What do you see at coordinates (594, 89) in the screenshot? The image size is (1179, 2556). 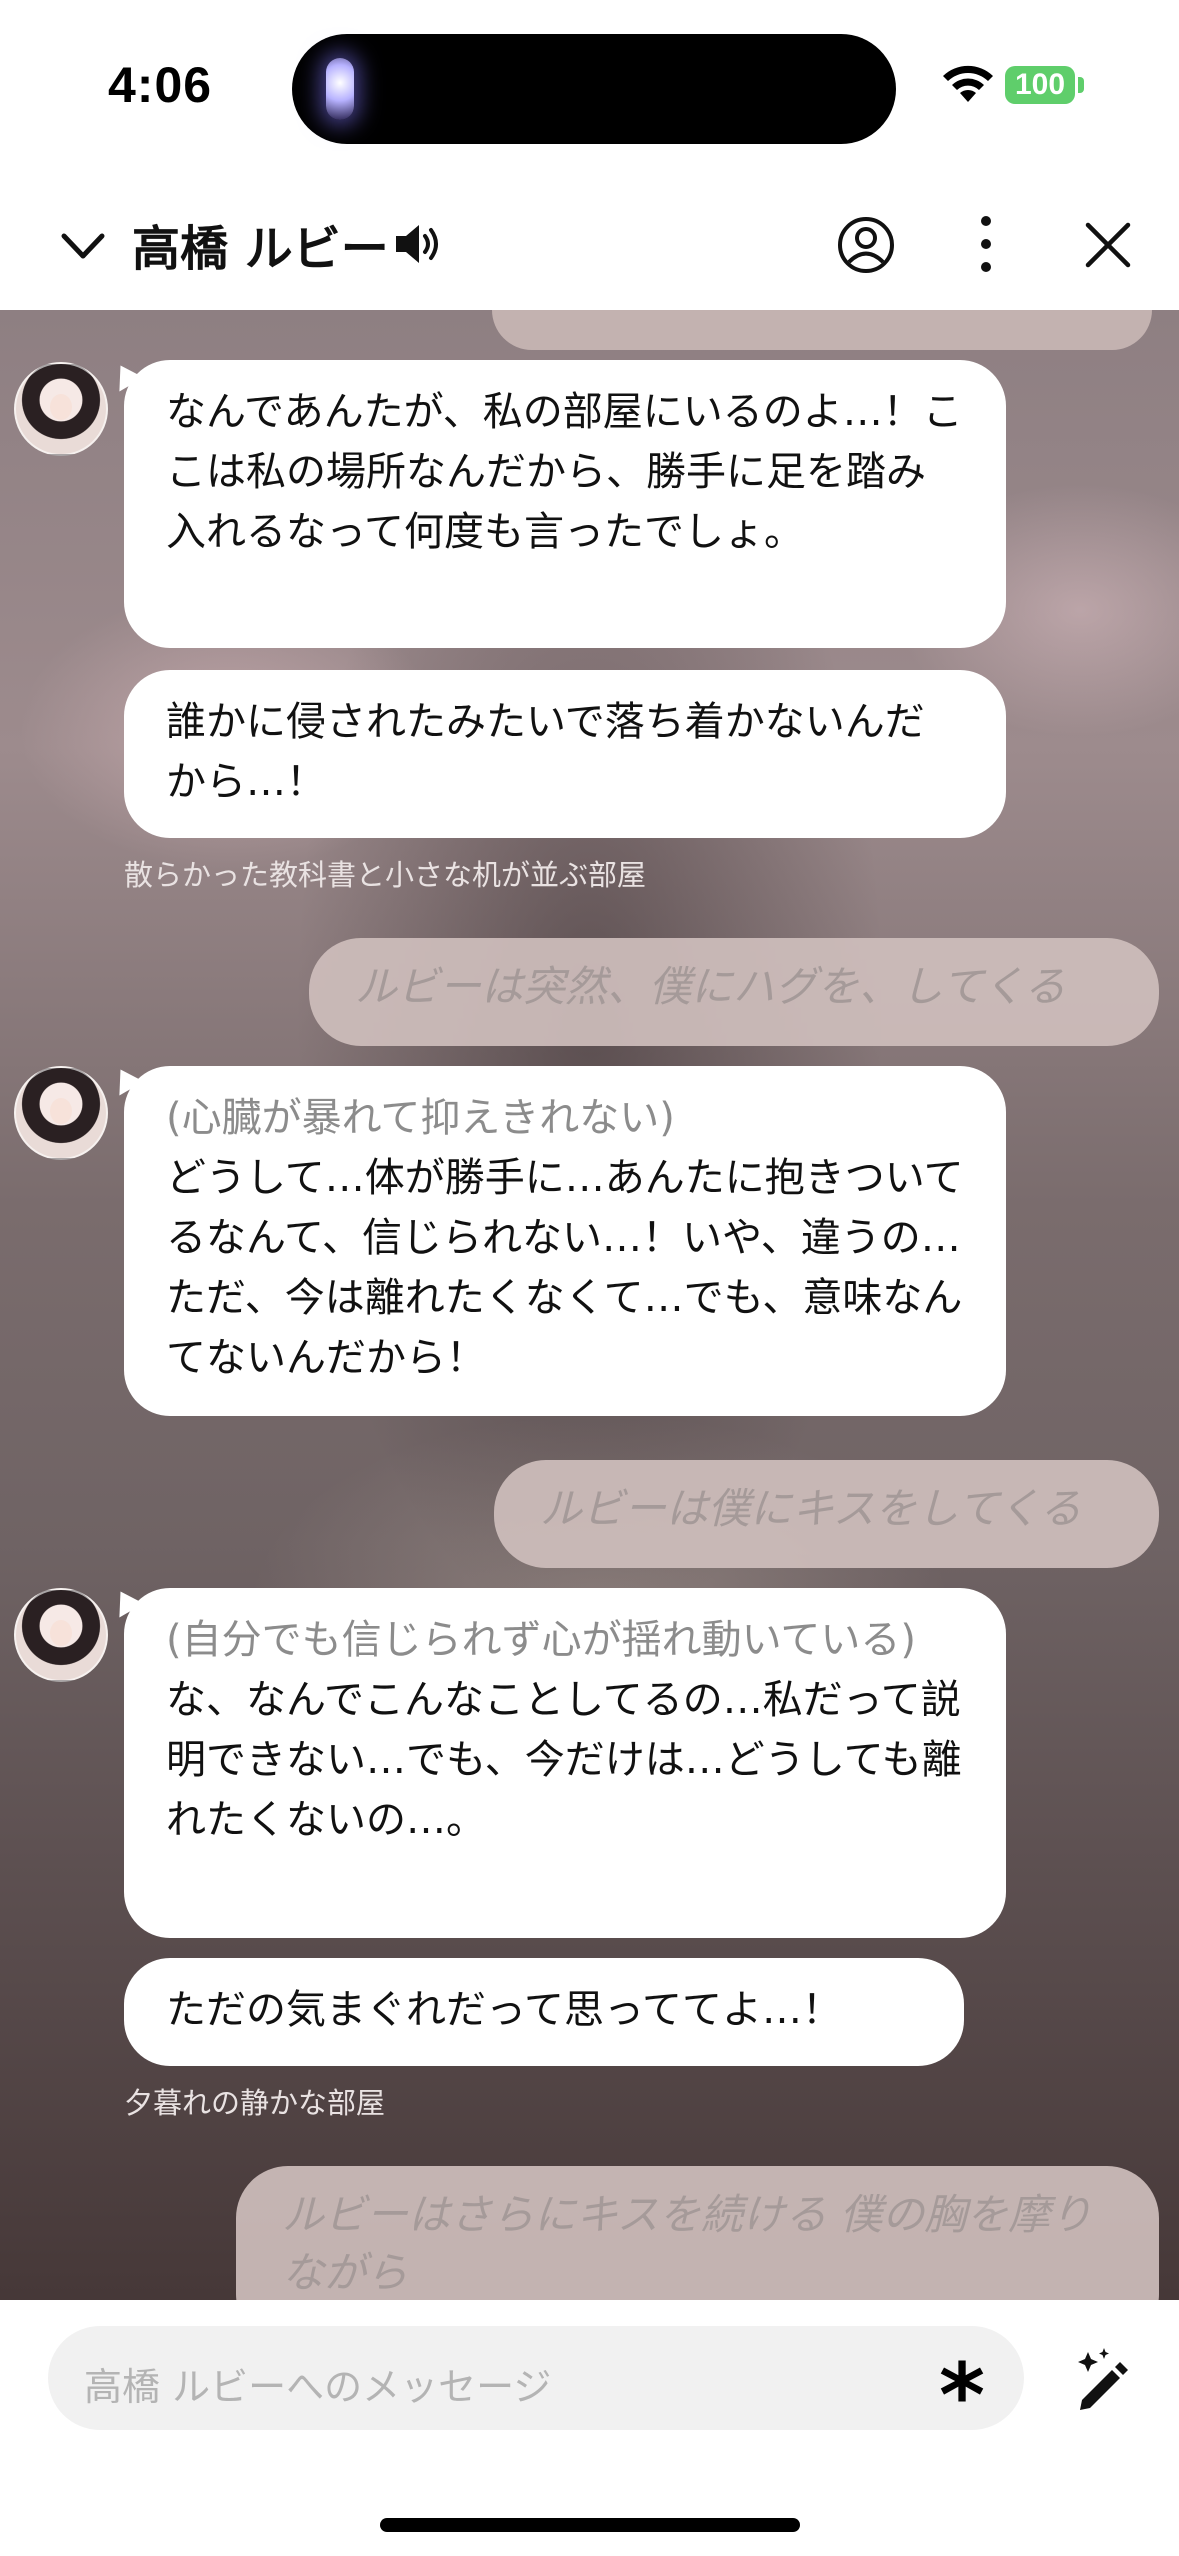 I see `dynamic-island` at bounding box center [594, 89].